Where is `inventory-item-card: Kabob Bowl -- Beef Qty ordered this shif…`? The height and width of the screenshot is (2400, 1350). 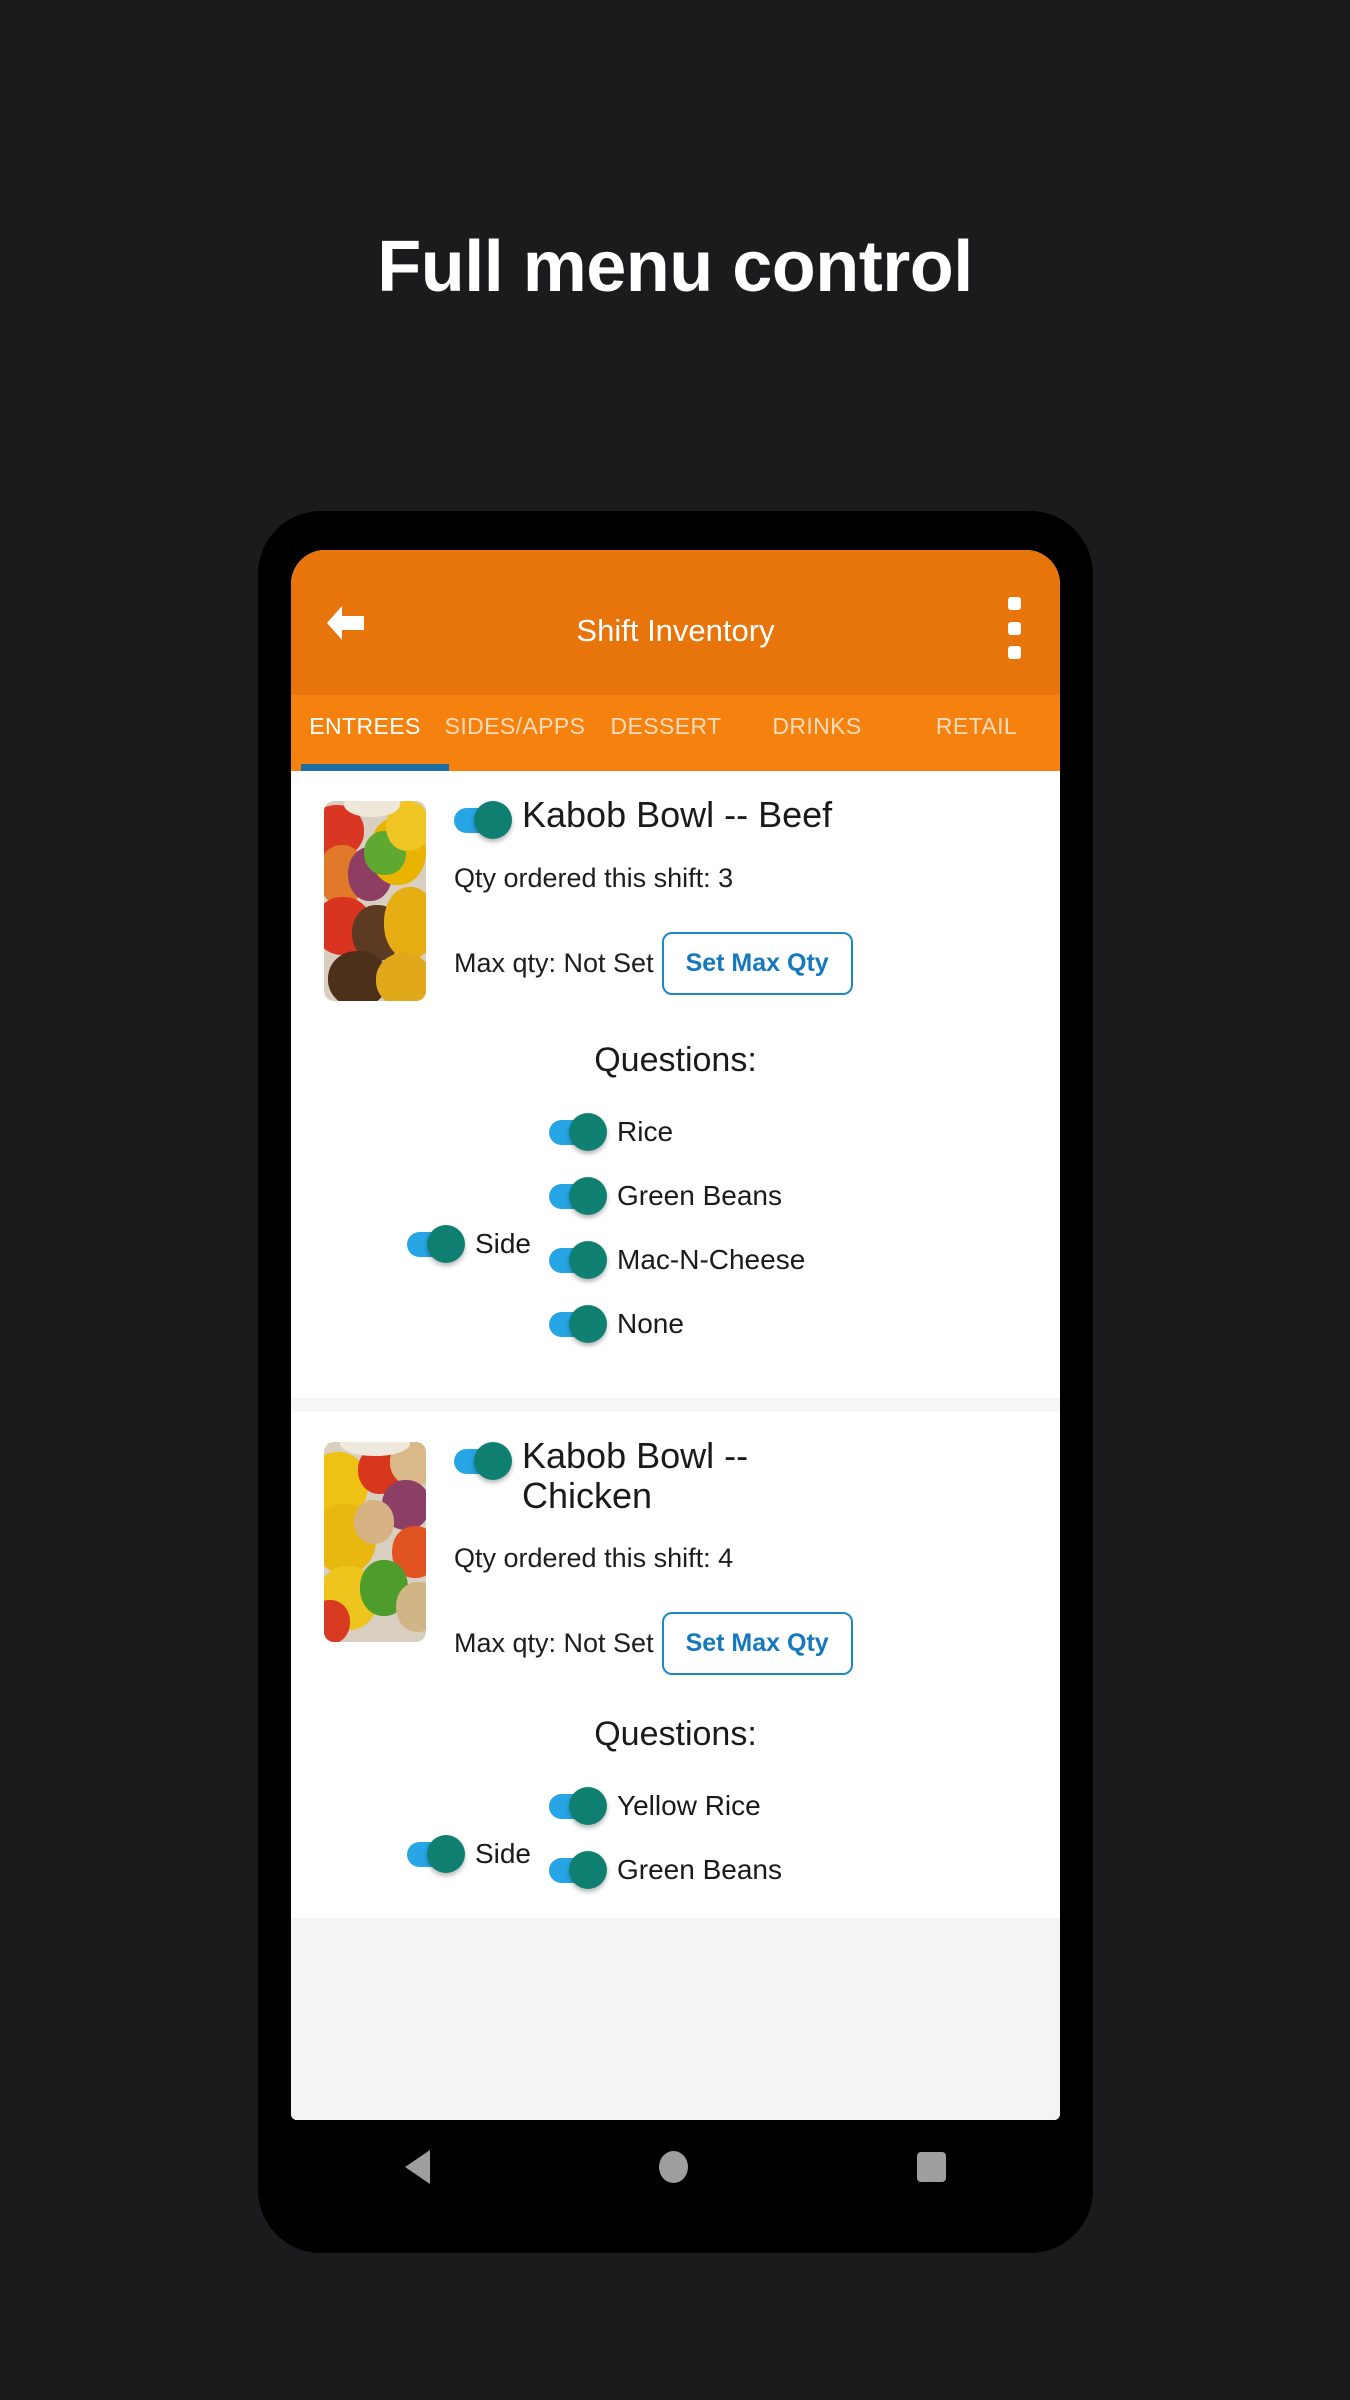 inventory-item-card: Kabob Bowl -- Beef Qty ordered this shif… is located at coordinates (675, 1084).